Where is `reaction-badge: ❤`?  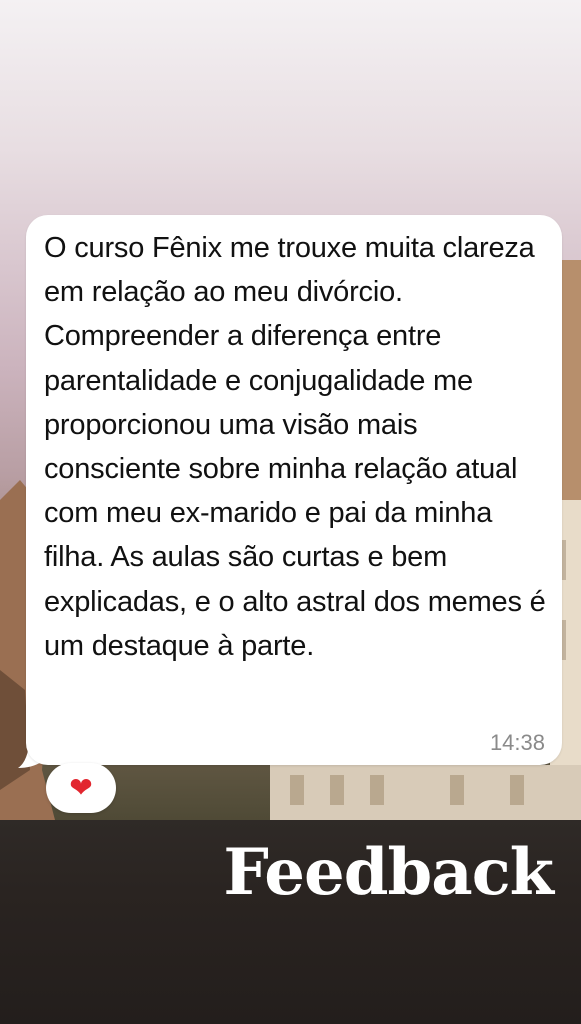
reaction-badge: ❤ is located at coordinates (81, 788).